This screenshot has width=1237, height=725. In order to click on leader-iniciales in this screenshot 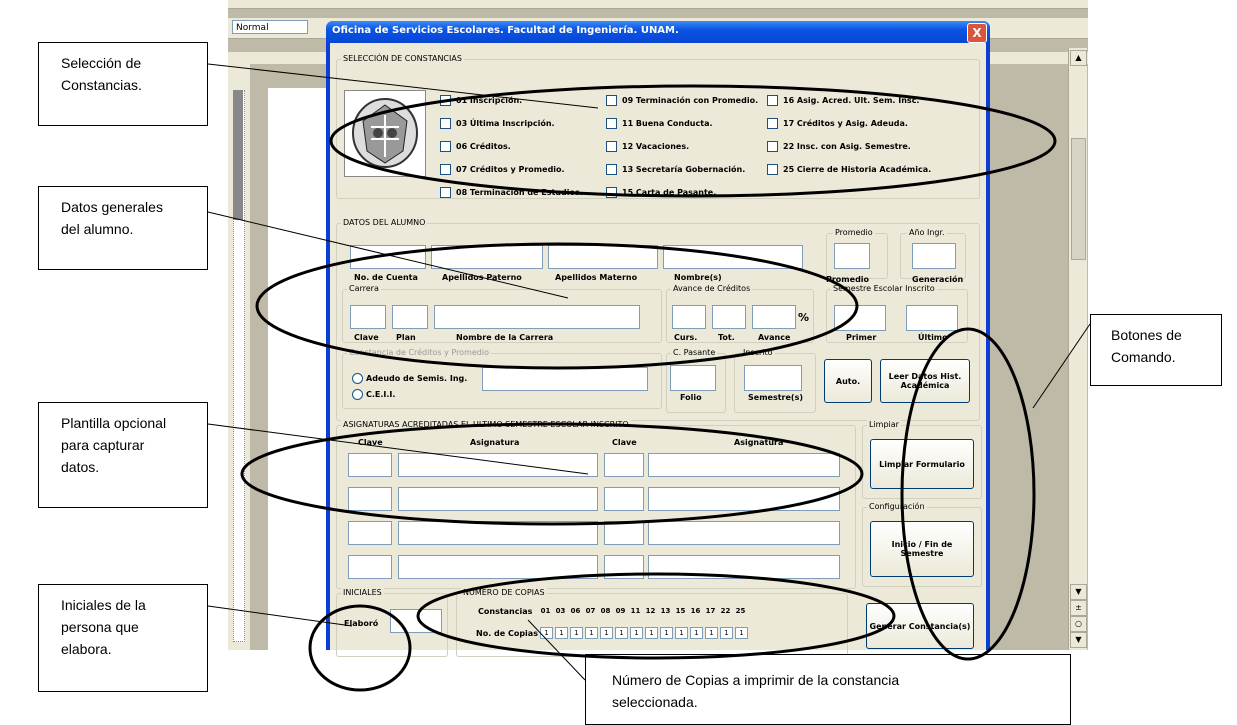, I will do `click(280, 616)`.